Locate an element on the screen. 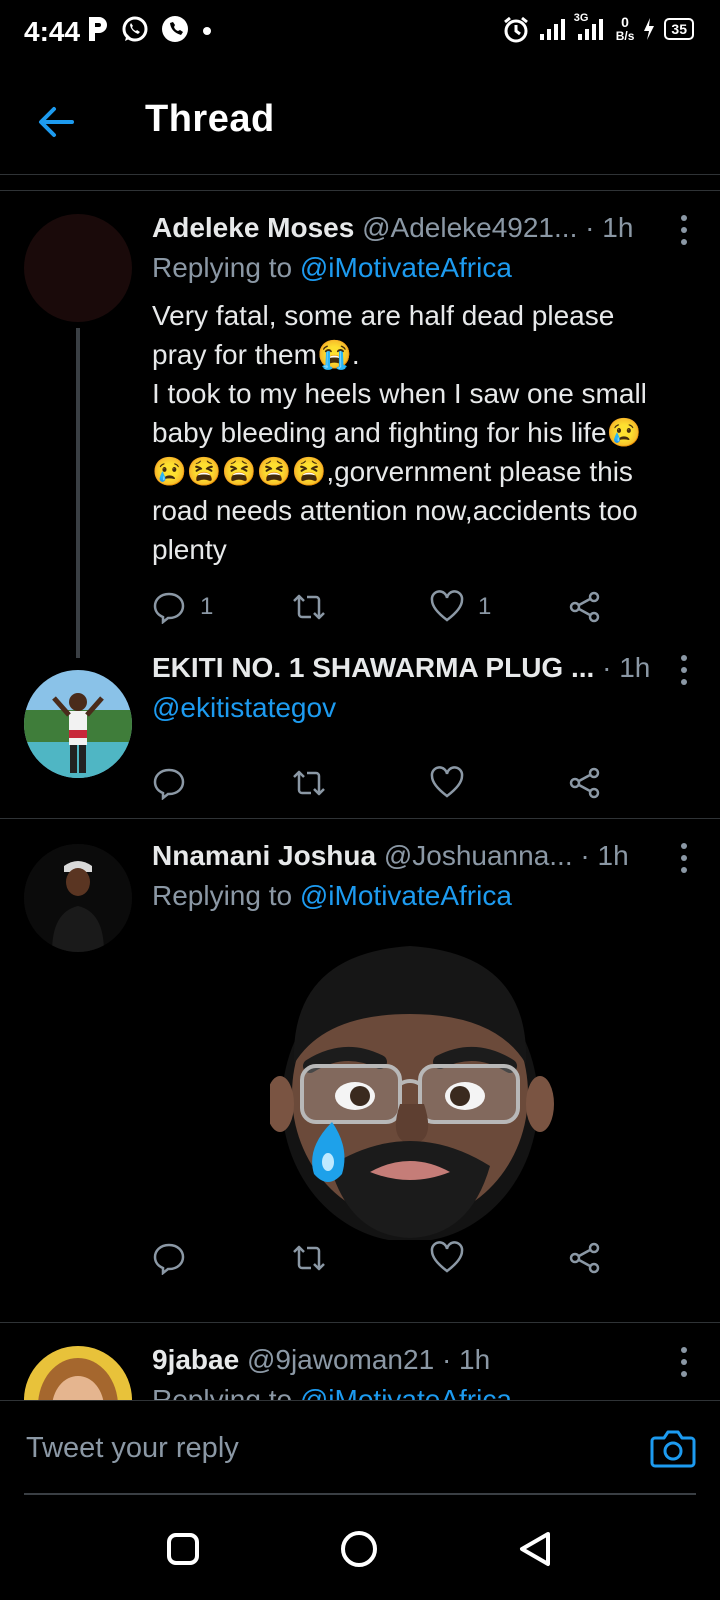  author-name: 9jabae is located at coordinates (195, 1359).